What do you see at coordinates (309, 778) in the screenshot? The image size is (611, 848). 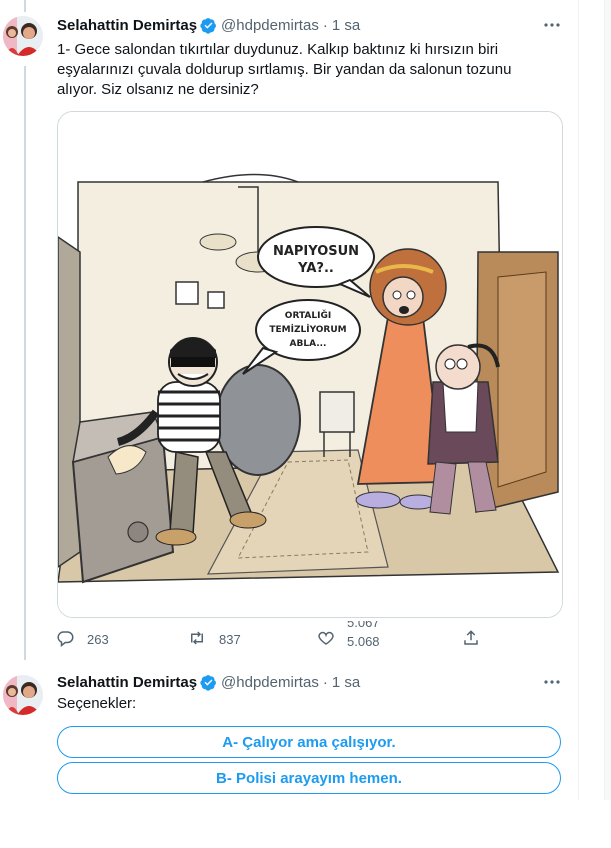 I see `poll-option-b: B- Polisi arayayım hemen.` at bounding box center [309, 778].